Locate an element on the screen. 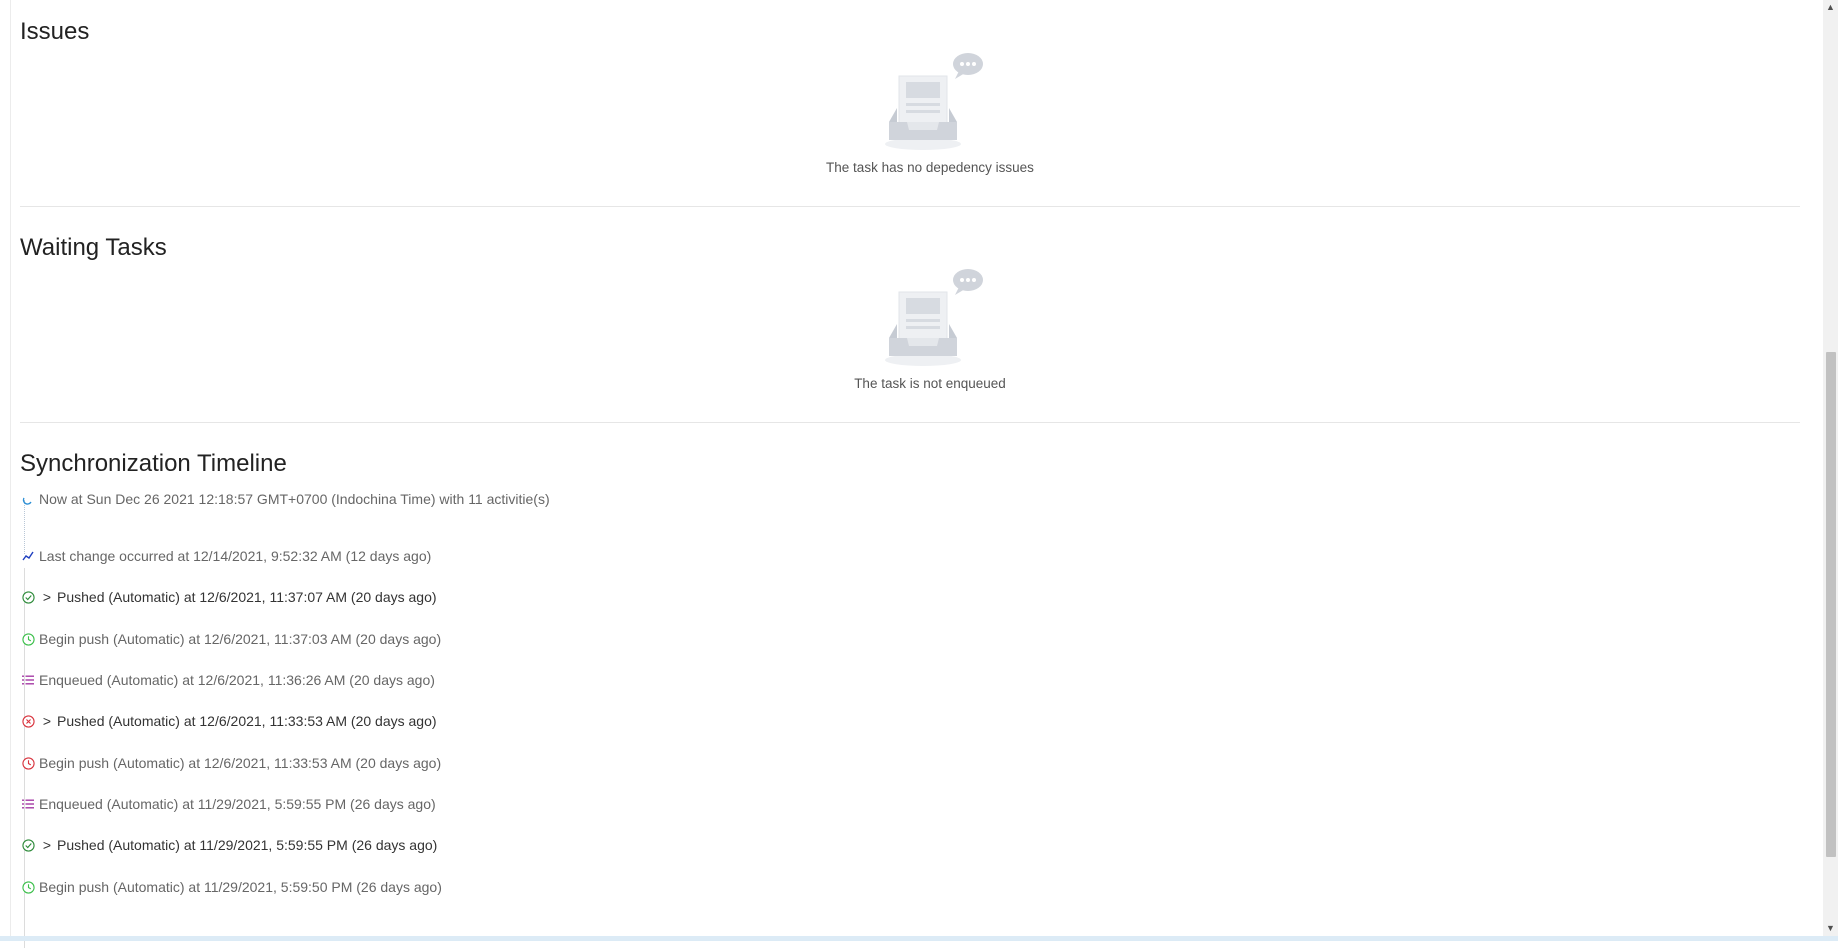  timeline-title: Synchronization Timeline is located at coordinates (153, 463).